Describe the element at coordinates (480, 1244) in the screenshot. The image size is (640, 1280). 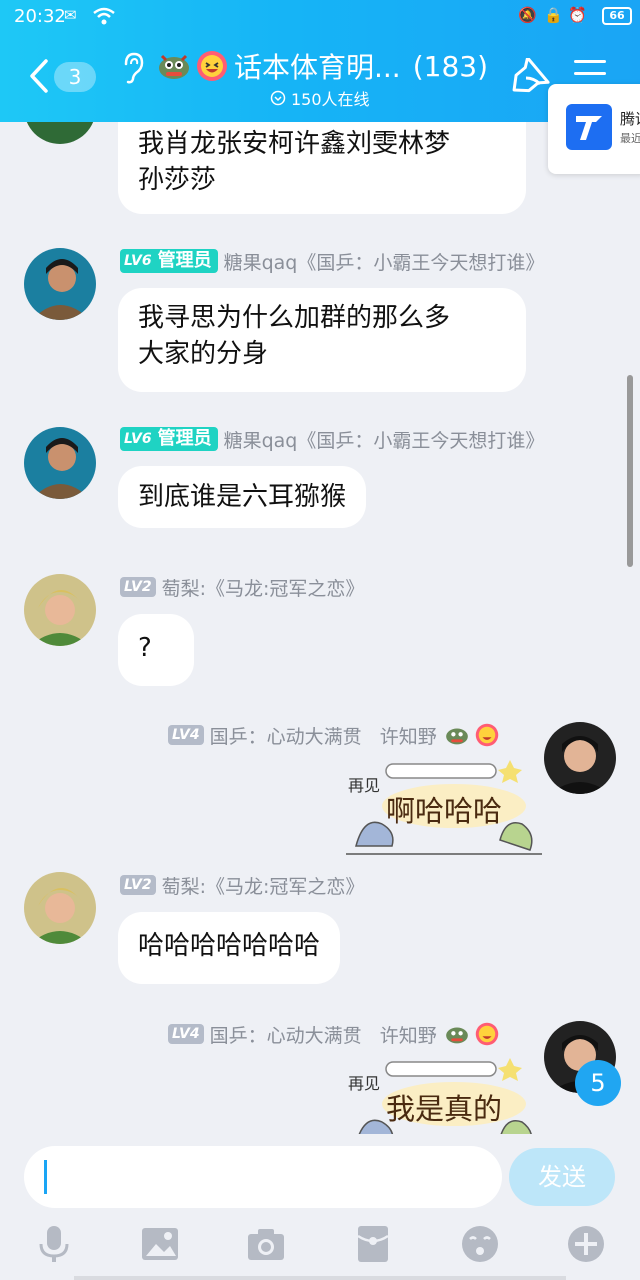
I see `emoji-icon` at that location.